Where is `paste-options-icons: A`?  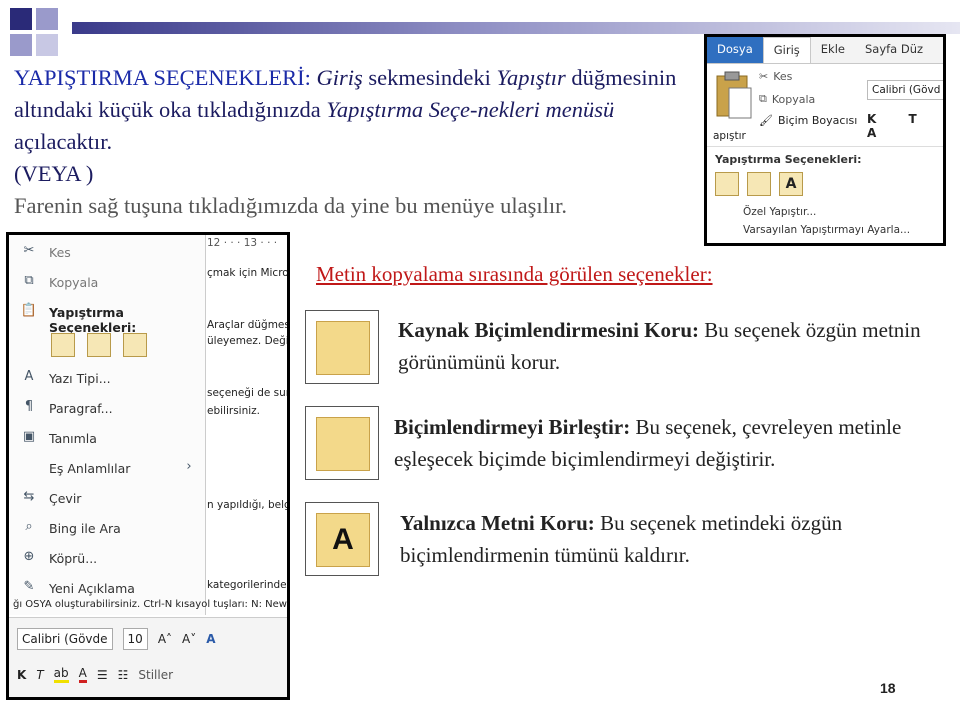
paste-options-icons: A is located at coordinates (829, 184).